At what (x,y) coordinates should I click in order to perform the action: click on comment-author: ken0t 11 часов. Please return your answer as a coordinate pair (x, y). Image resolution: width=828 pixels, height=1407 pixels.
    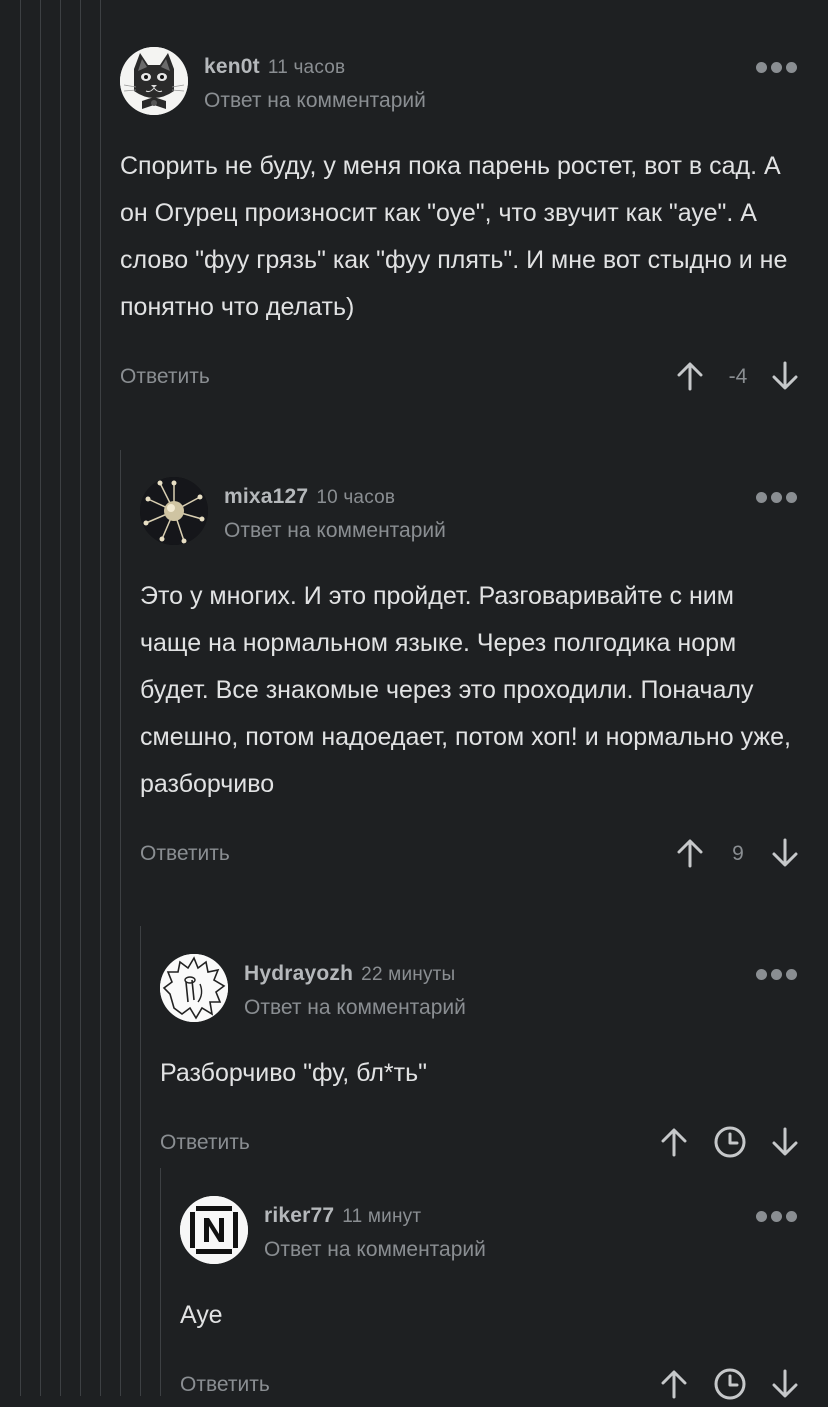
    Looking at the image, I should click on (274, 67).